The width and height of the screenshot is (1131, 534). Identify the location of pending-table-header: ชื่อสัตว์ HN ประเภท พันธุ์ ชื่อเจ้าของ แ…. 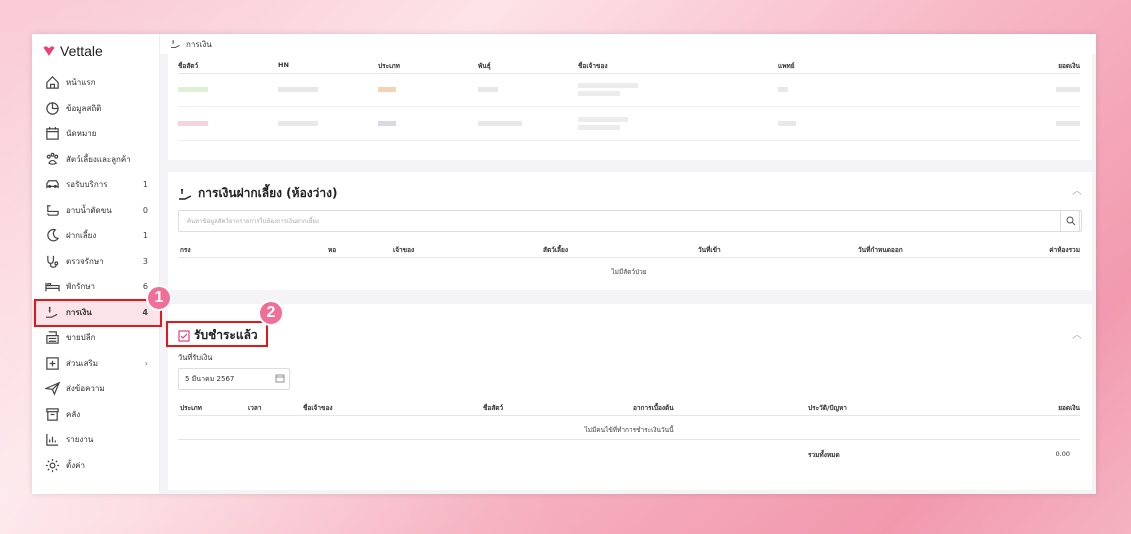
(629, 64).